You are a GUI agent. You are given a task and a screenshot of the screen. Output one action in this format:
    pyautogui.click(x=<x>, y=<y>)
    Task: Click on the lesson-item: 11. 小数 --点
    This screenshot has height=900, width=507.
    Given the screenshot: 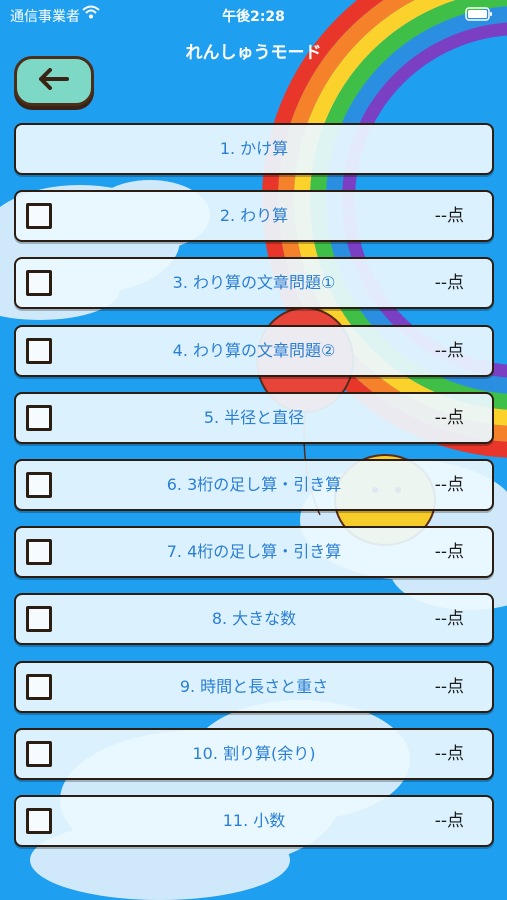 What is the action you would take?
    pyautogui.click(x=254, y=820)
    